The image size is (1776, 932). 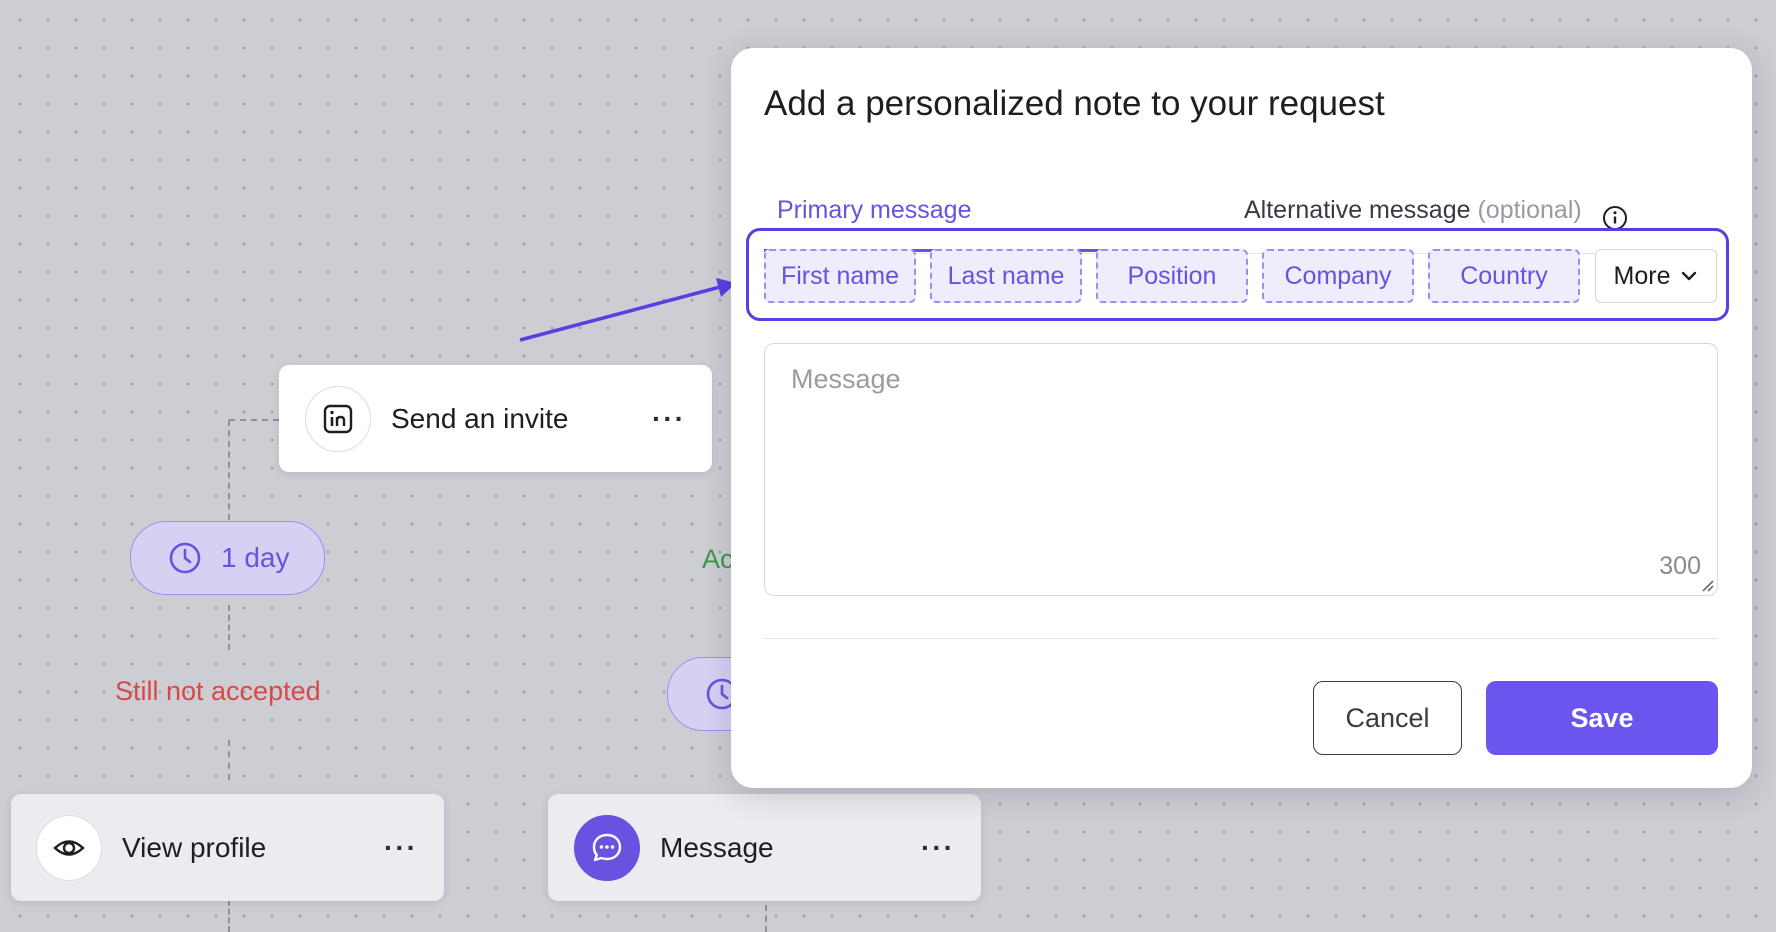 I want to click on chevron-down-icon, so click(x=1689, y=276).